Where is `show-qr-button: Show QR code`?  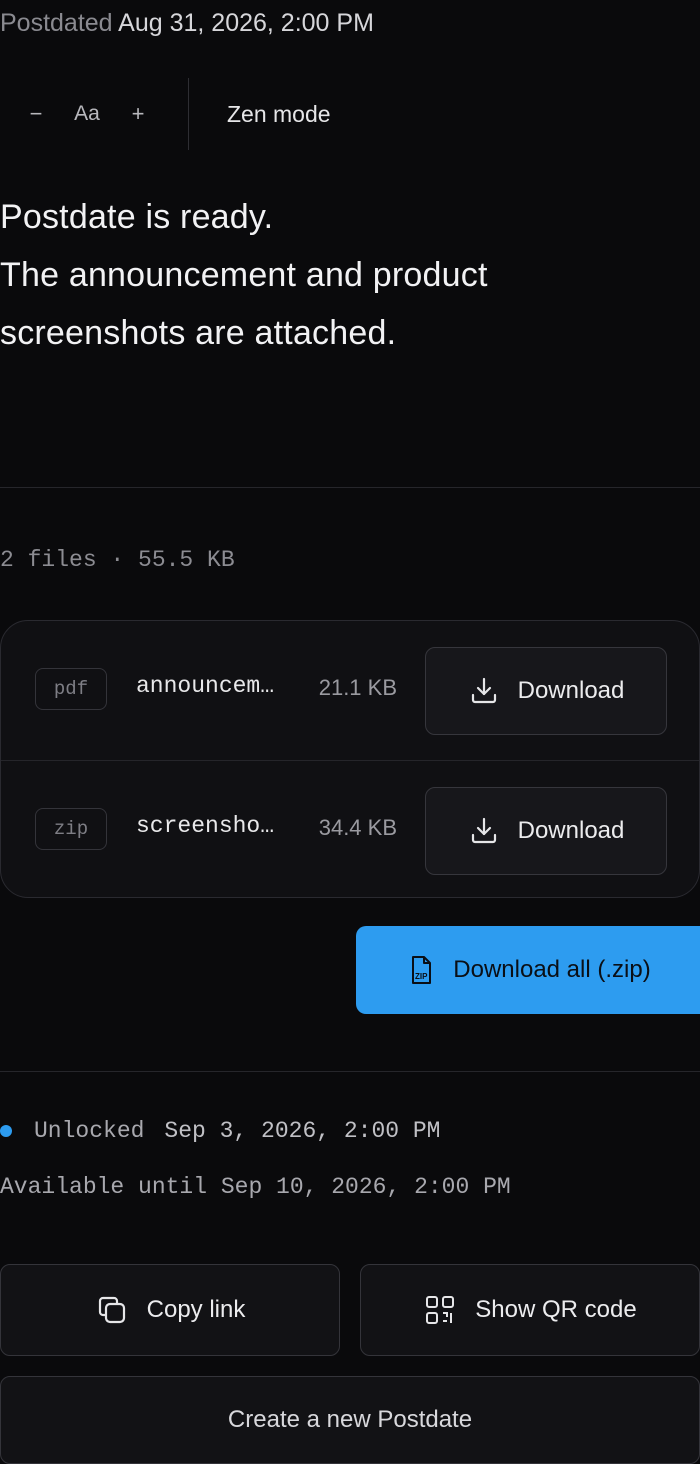 show-qr-button: Show QR code is located at coordinates (530, 1310).